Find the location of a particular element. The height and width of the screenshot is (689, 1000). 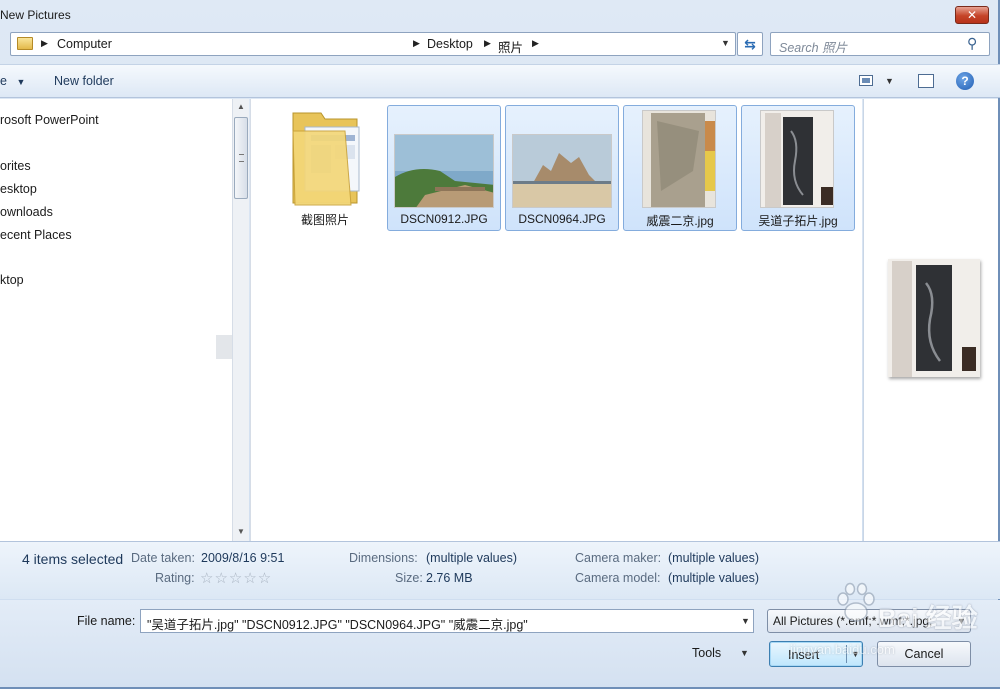

close-button: ✕ is located at coordinates (972, 15).